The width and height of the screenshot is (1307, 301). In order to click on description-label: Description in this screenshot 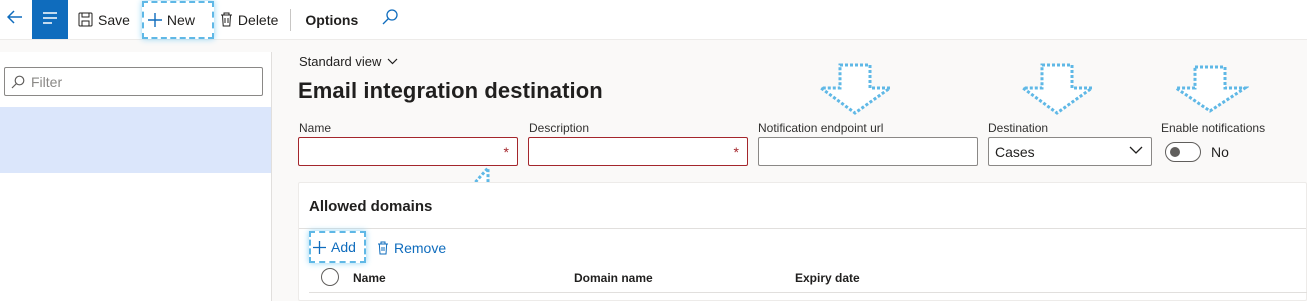, I will do `click(559, 128)`.